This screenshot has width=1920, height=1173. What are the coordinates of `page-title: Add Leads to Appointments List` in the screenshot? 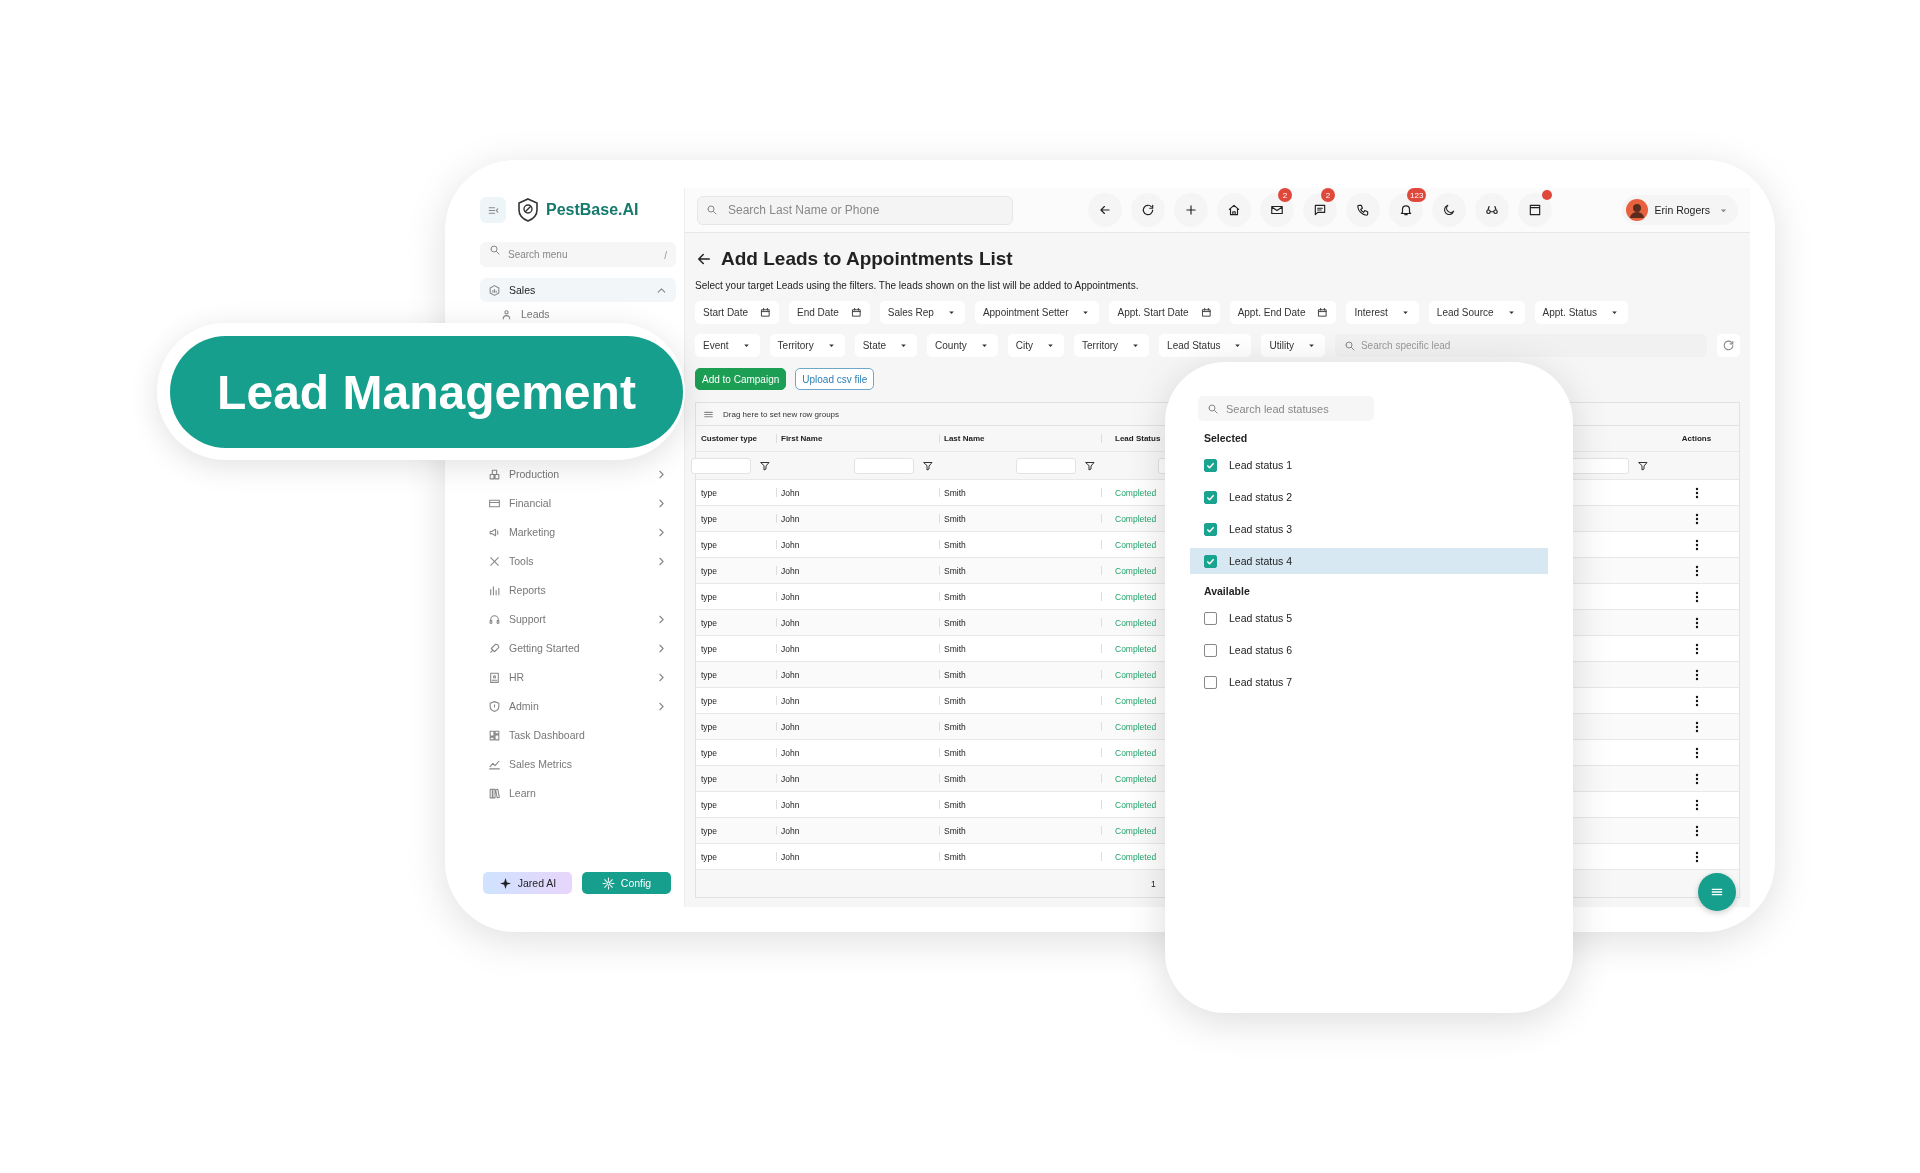 It's located at (867, 259).